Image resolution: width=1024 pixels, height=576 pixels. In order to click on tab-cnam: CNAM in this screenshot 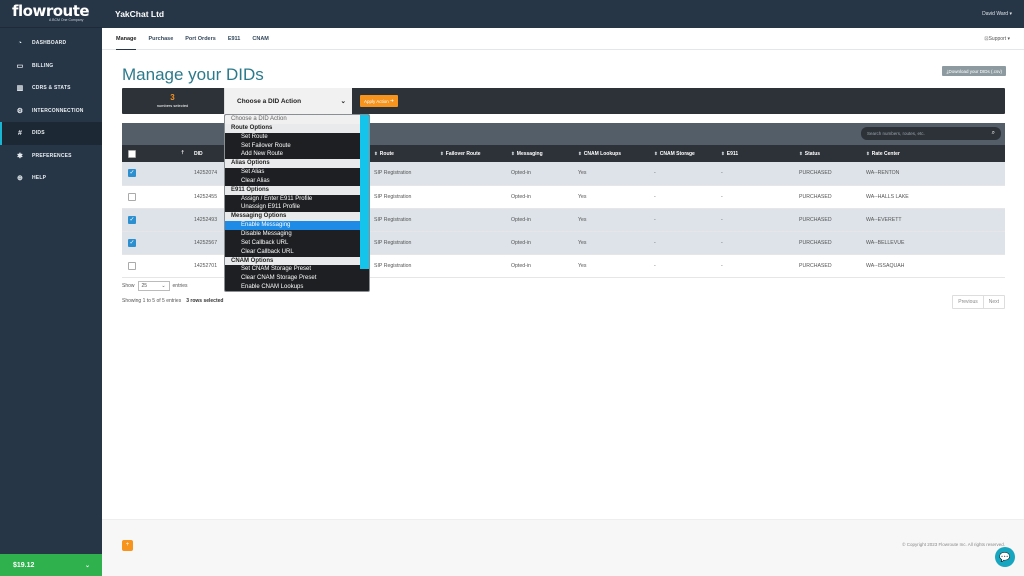, I will do `click(260, 39)`.